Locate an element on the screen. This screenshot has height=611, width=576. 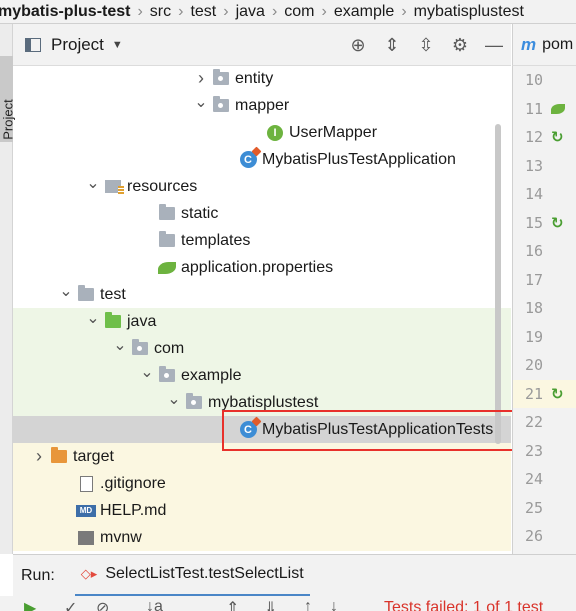
collapse-all-icon: ⇳ is located at coordinates (426, 45).